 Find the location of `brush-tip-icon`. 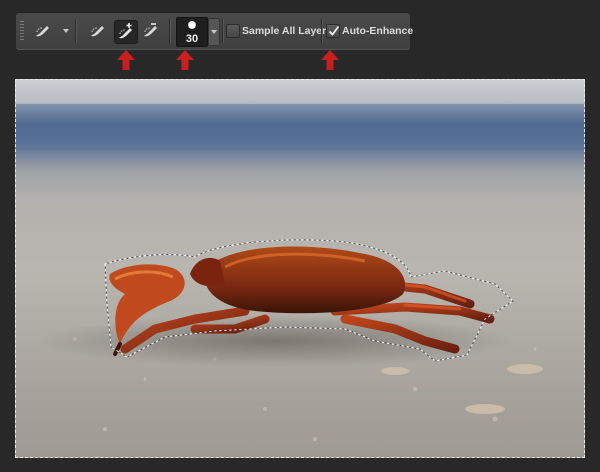

brush-tip-icon is located at coordinates (192, 25).